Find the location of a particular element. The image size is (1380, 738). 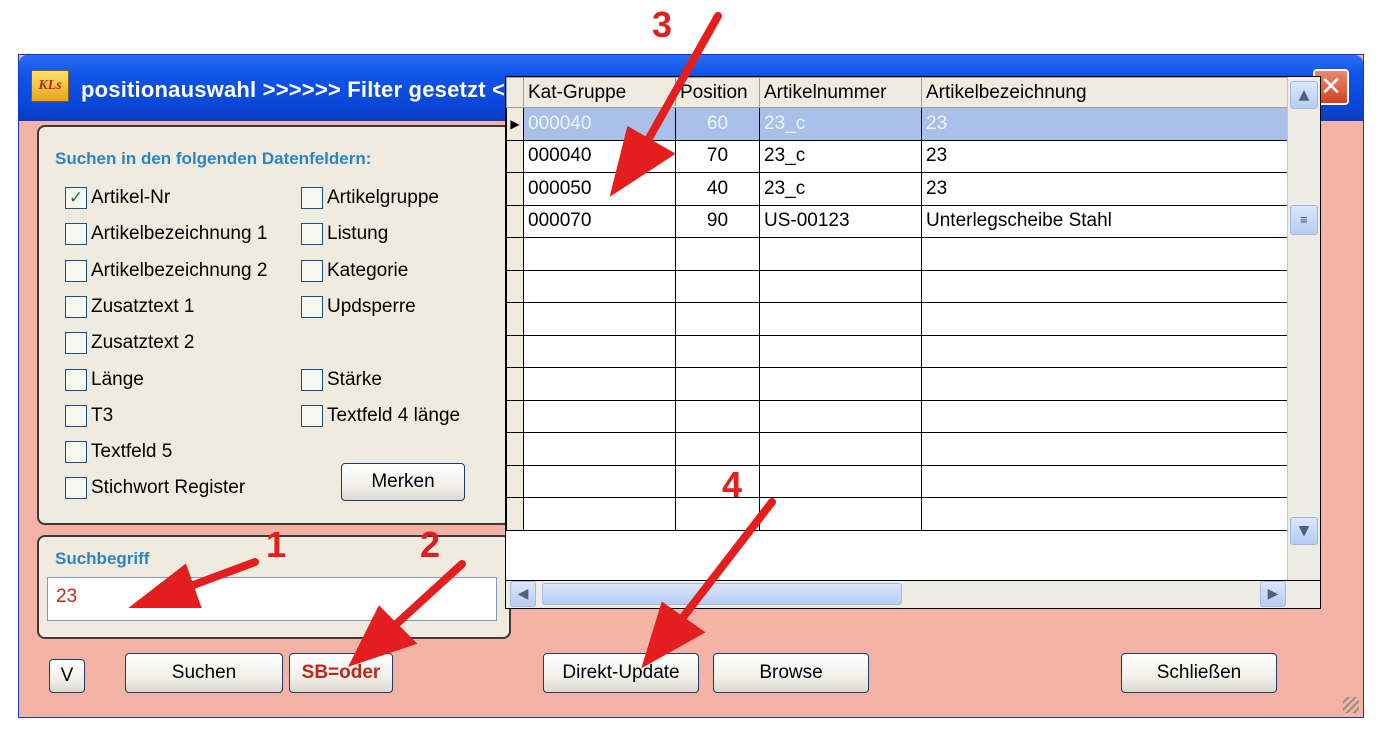

annotation-2: 2 is located at coordinates (430, 544).